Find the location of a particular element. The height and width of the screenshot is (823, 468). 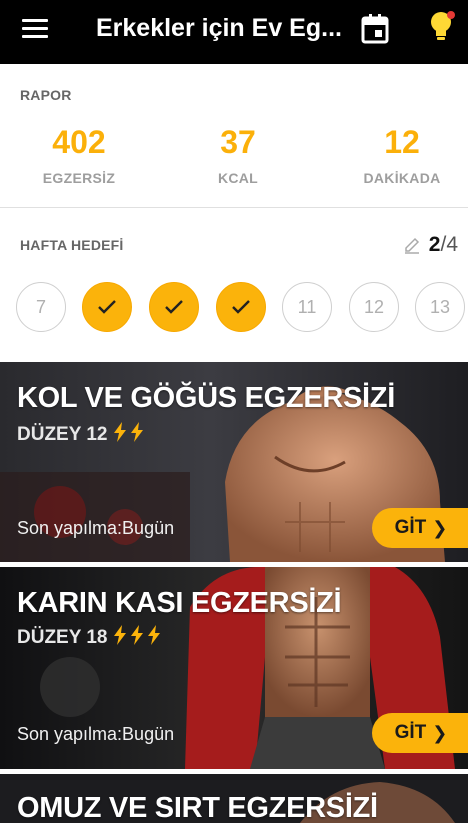

workout-level: DÜZEY 18 is located at coordinates (89, 638).